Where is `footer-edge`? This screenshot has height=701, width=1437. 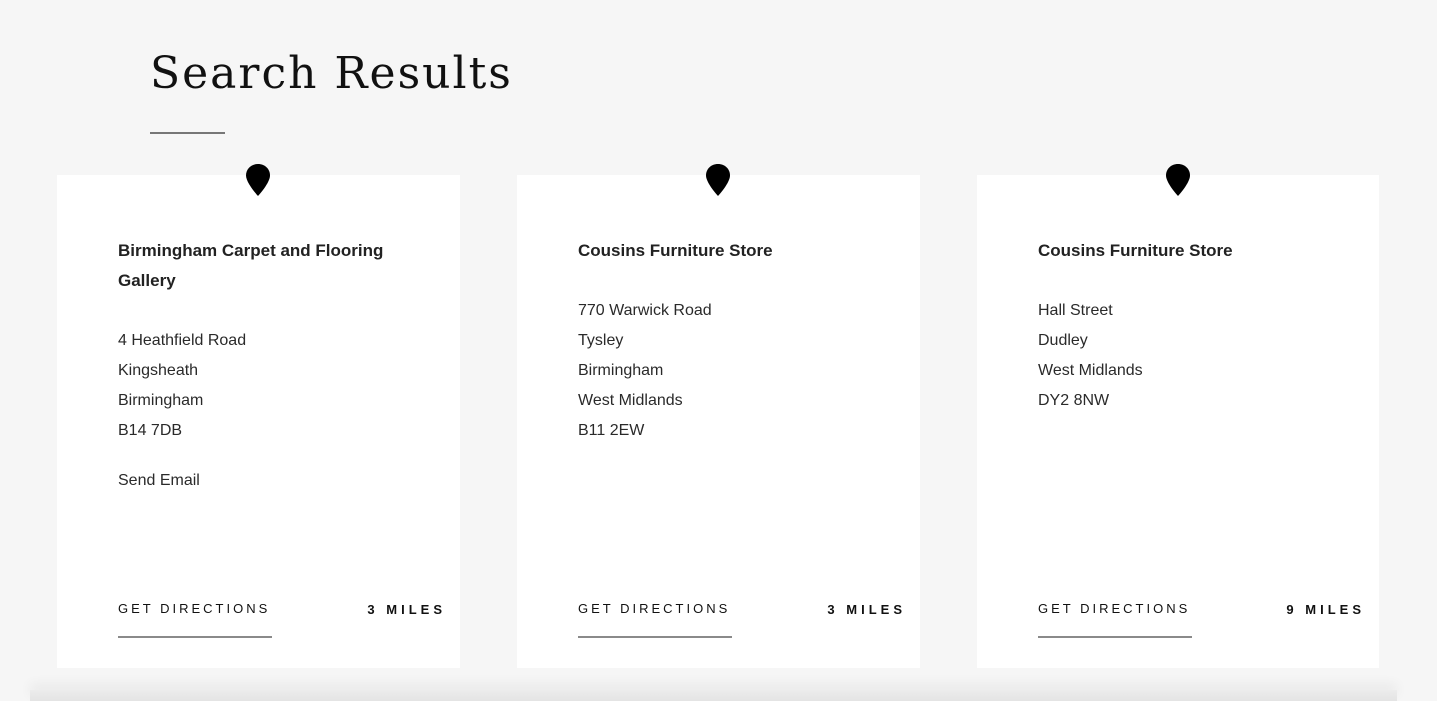 footer-edge is located at coordinates (713, 695).